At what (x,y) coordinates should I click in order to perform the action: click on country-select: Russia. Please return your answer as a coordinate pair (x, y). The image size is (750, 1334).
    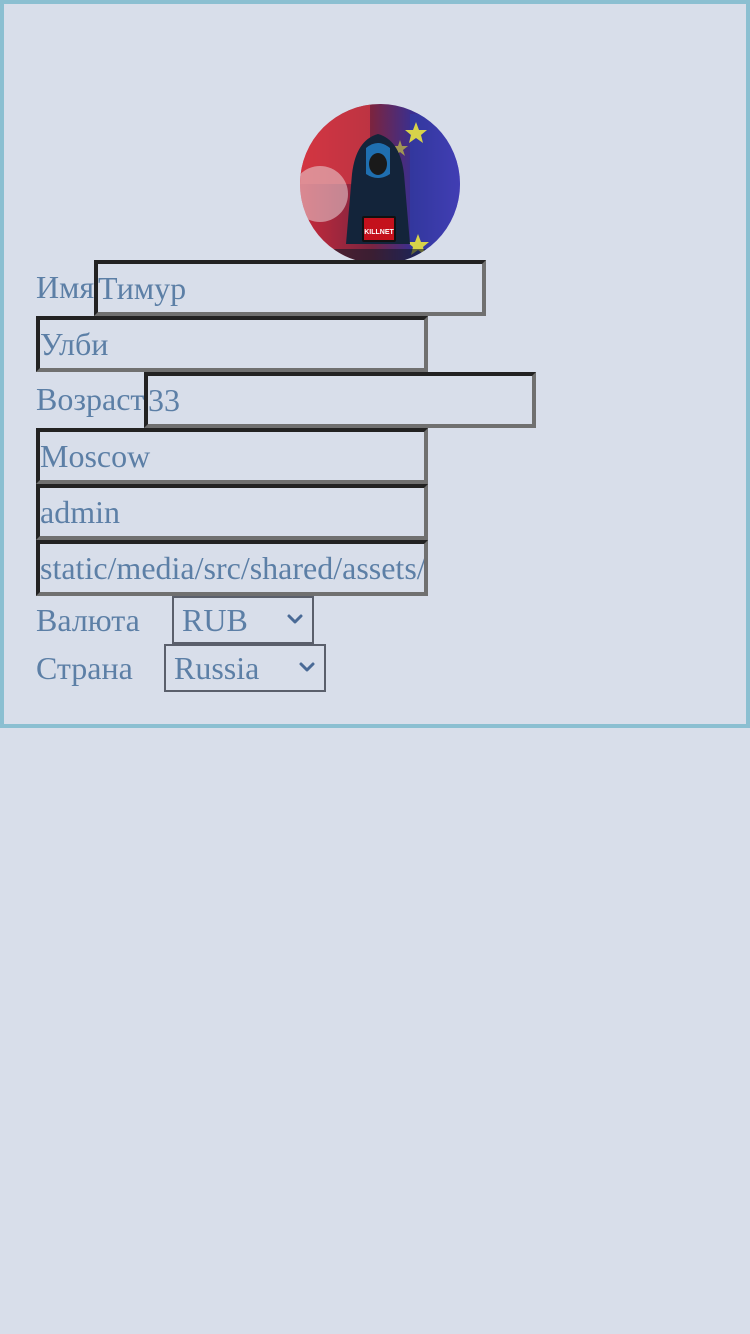
    Looking at the image, I should click on (245, 668).